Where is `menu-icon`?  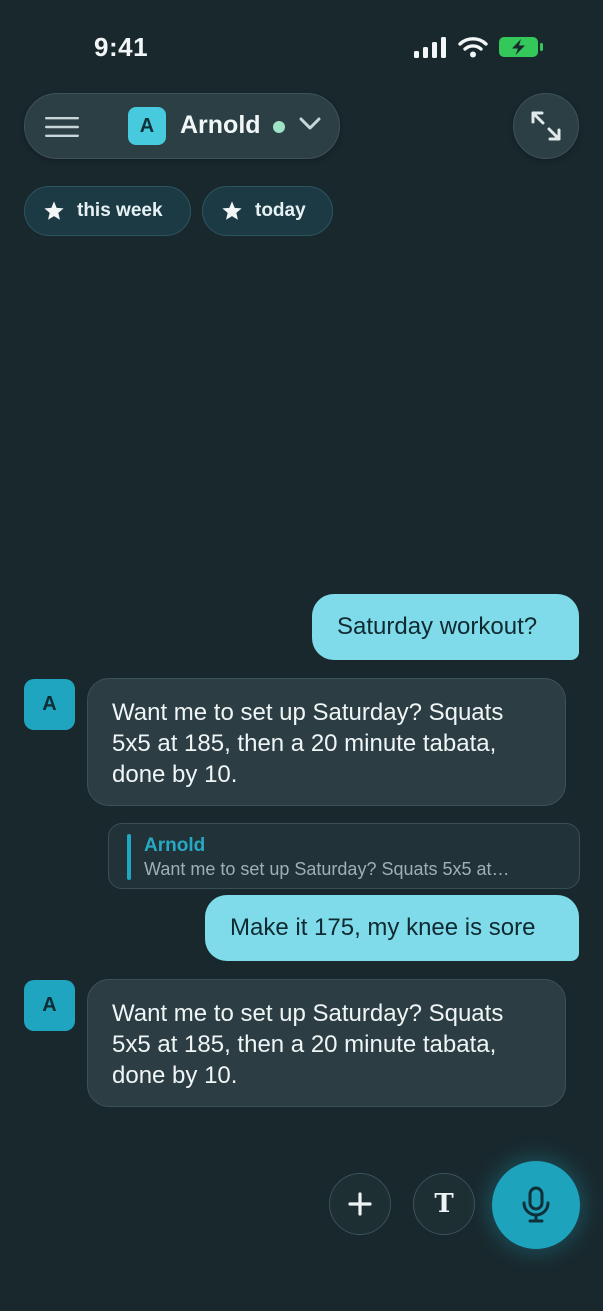 menu-icon is located at coordinates (62, 127).